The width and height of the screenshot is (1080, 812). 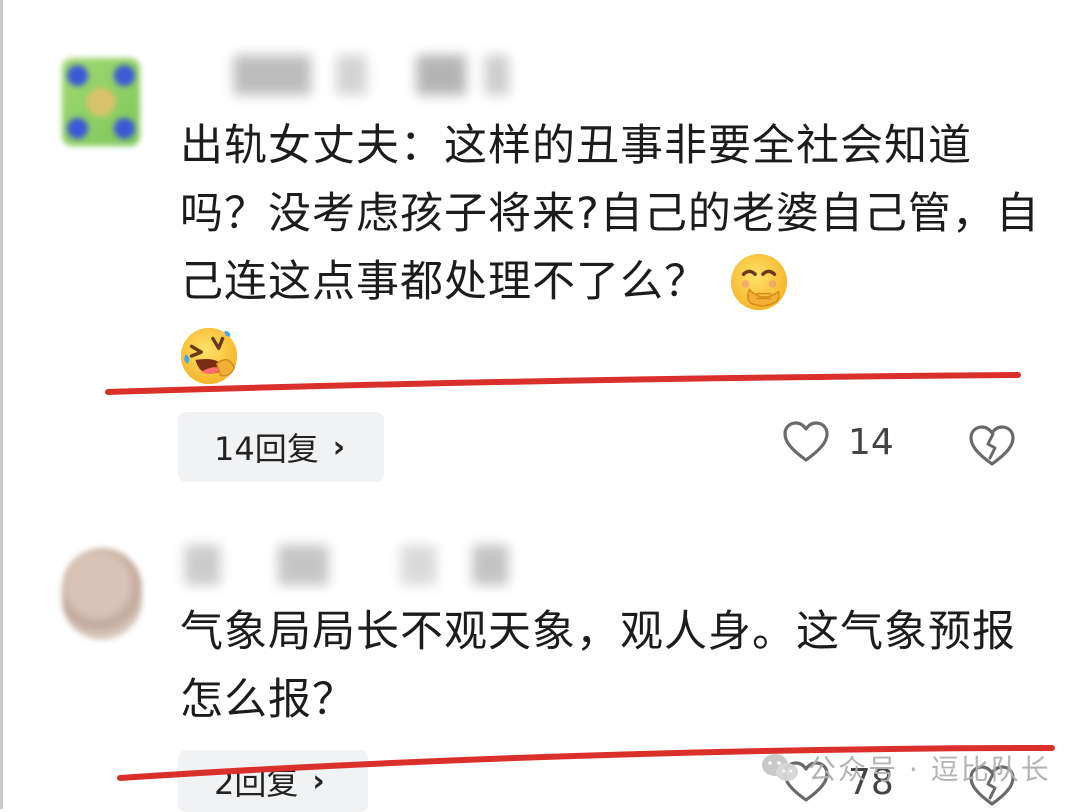 What do you see at coordinates (266, 449) in the screenshot?
I see `reply-count-label: 14回复` at bounding box center [266, 449].